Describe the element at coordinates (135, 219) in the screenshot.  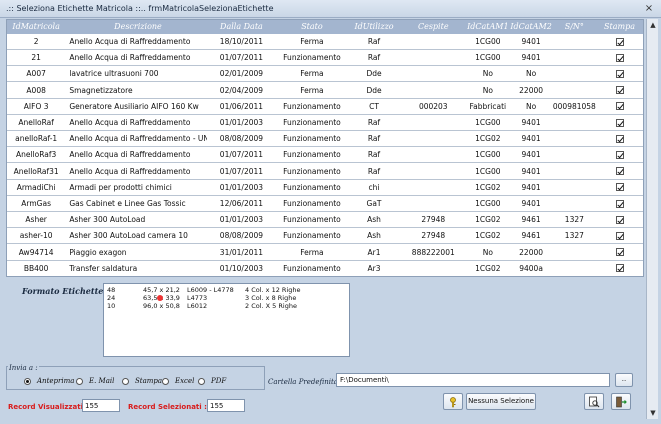
I see `table-cell: Asher 300 AutoLoad` at that location.